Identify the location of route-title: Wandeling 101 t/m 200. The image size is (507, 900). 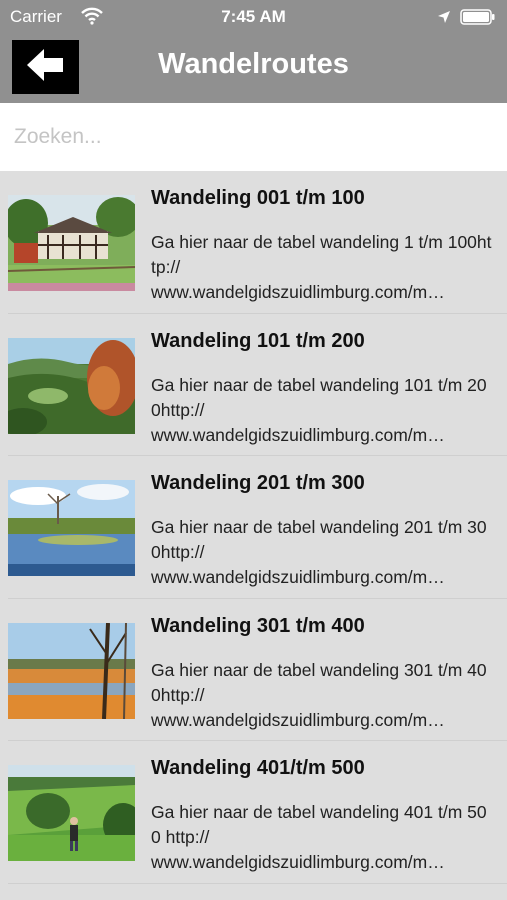
(258, 340).